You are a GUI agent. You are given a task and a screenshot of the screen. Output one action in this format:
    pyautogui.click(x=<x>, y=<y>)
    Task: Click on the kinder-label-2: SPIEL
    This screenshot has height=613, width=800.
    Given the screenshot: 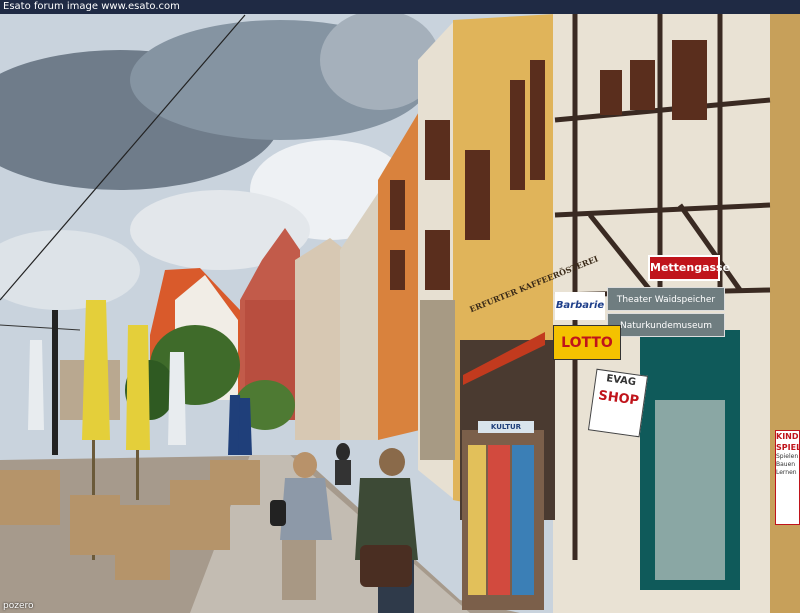 What is the action you would take?
    pyautogui.click(x=788, y=447)
    